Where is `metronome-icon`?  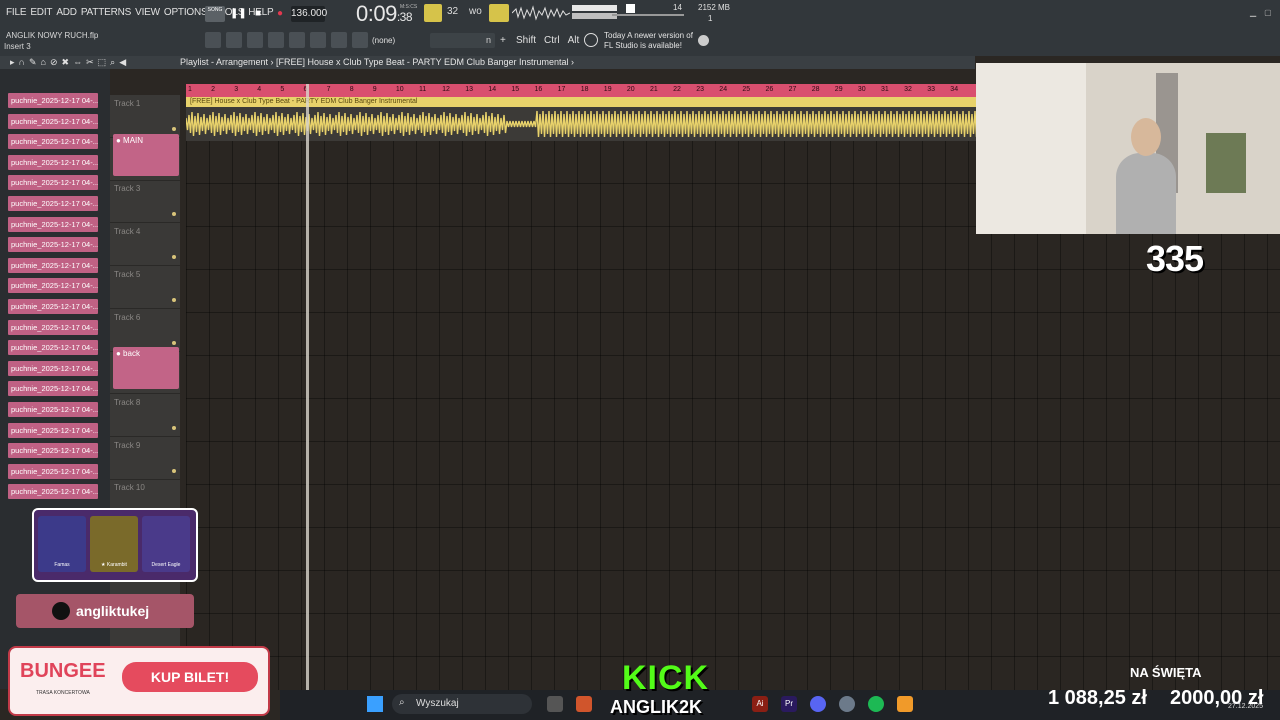
metronome-icon is located at coordinates (433, 13).